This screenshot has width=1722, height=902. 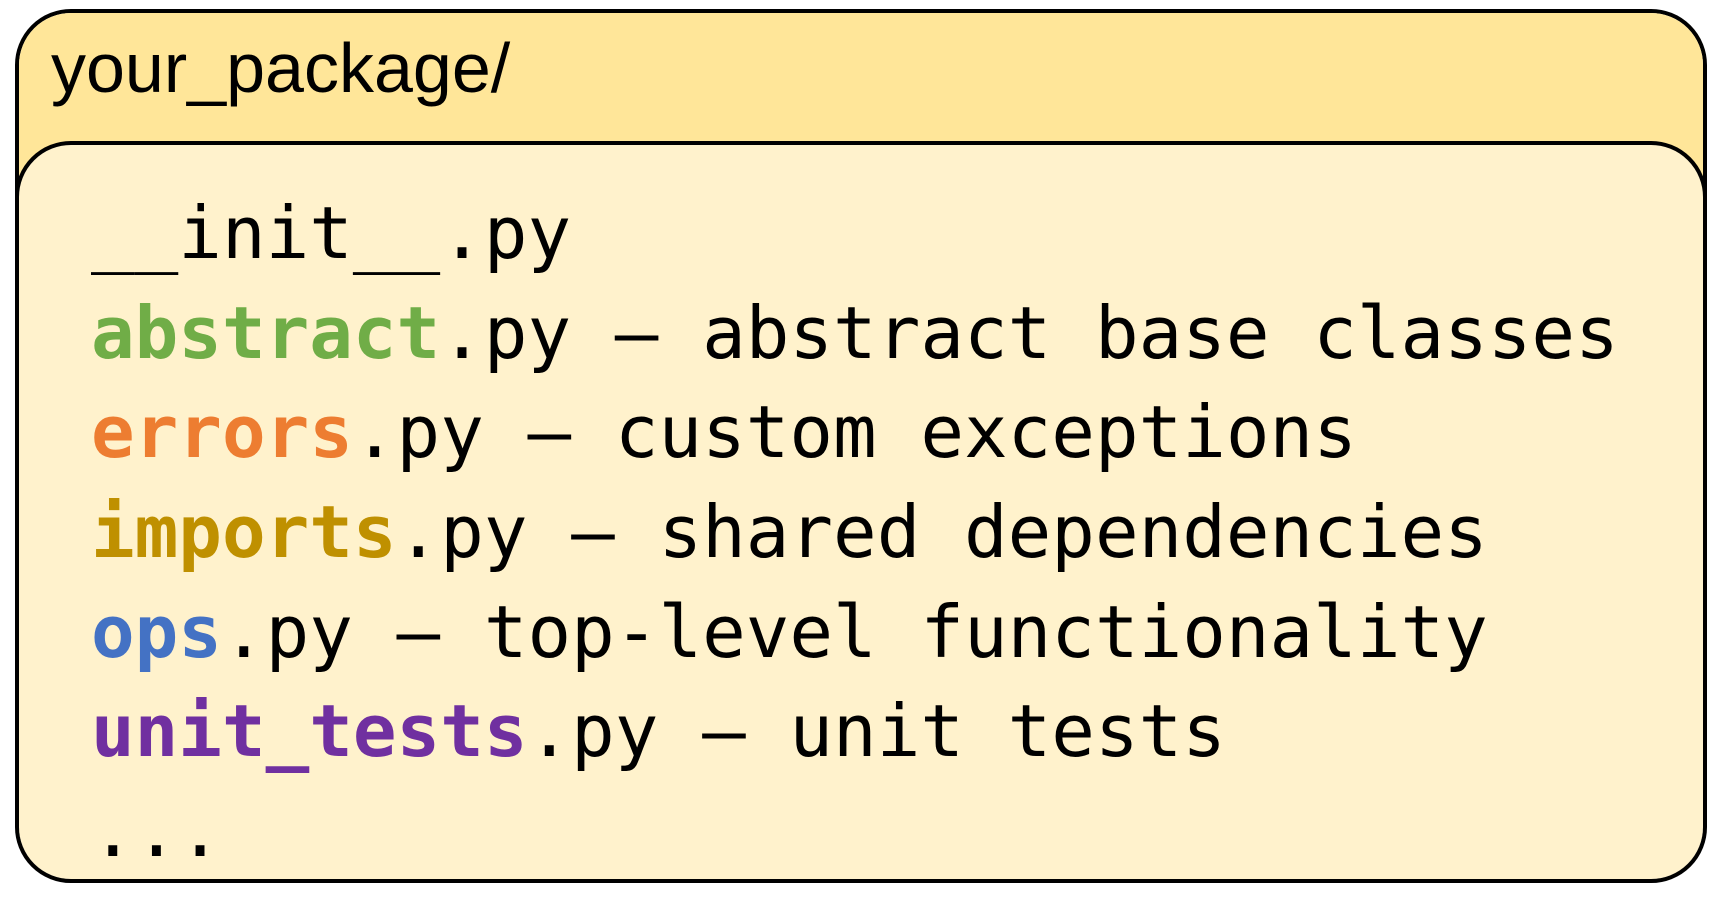 What do you see at coordinates (309, 732) in the screenshot?
I see `file-stem: unit_tests` at bounding box center [309, 732].